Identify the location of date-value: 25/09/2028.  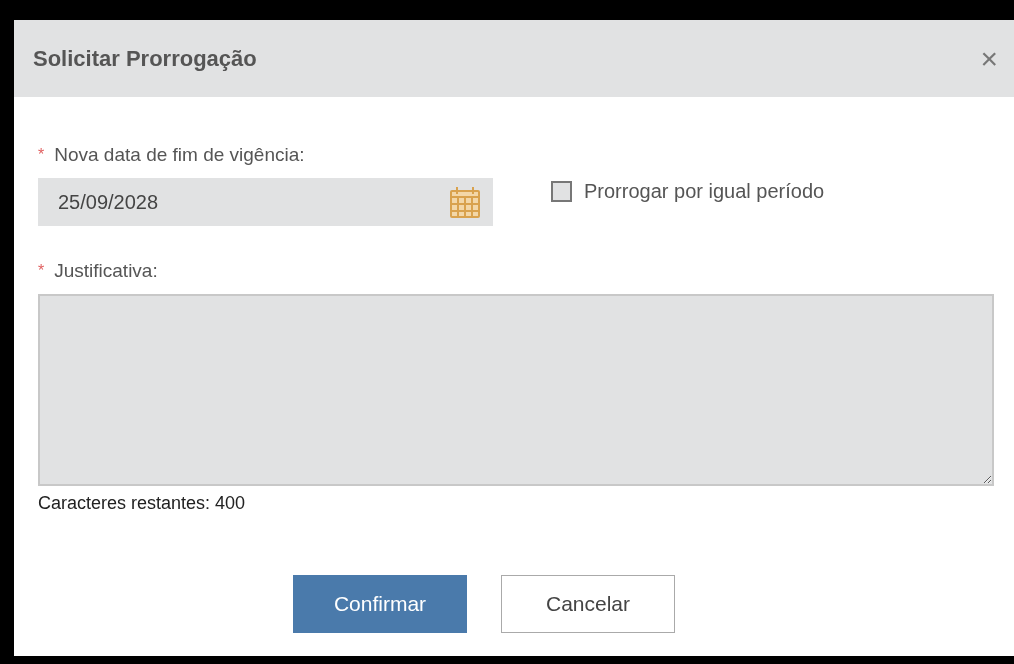
(108, 202).